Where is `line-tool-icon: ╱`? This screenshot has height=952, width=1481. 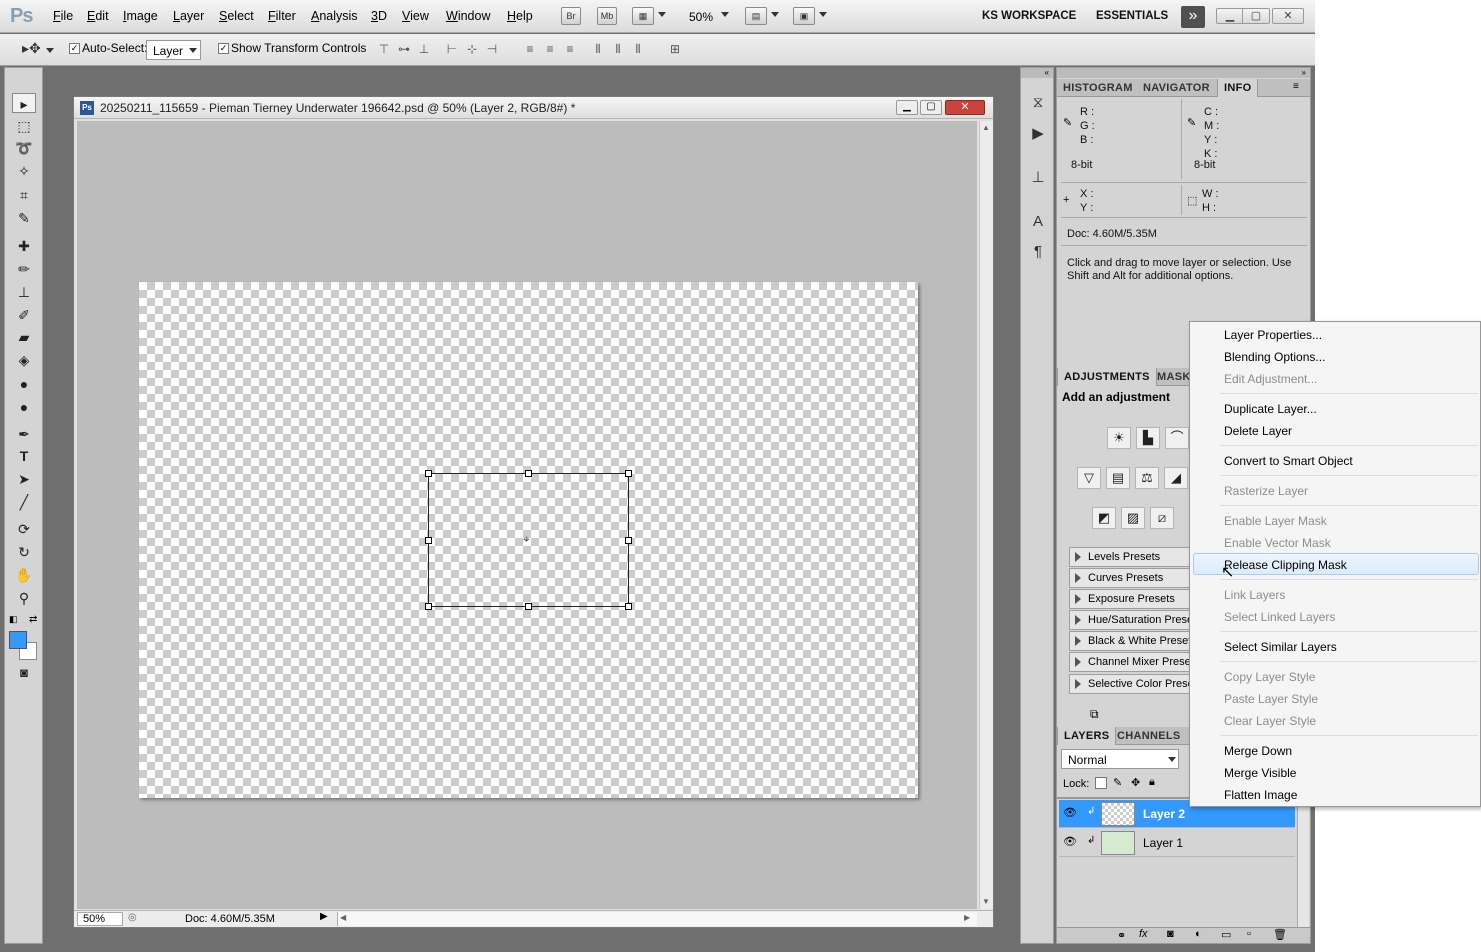
line-tool-icon: ╱ is located at coordinates (24, 502).